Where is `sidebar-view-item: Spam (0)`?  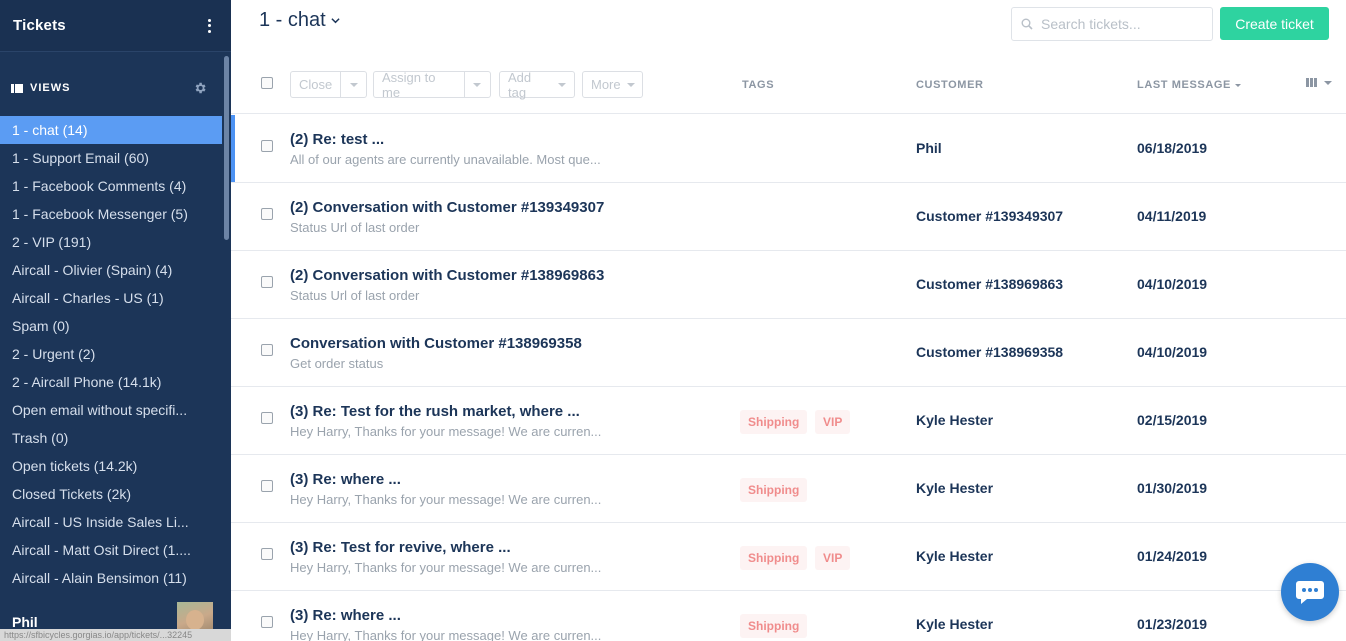 sidebar-view-item: Spam (0) is located at coordinates (111, 326).